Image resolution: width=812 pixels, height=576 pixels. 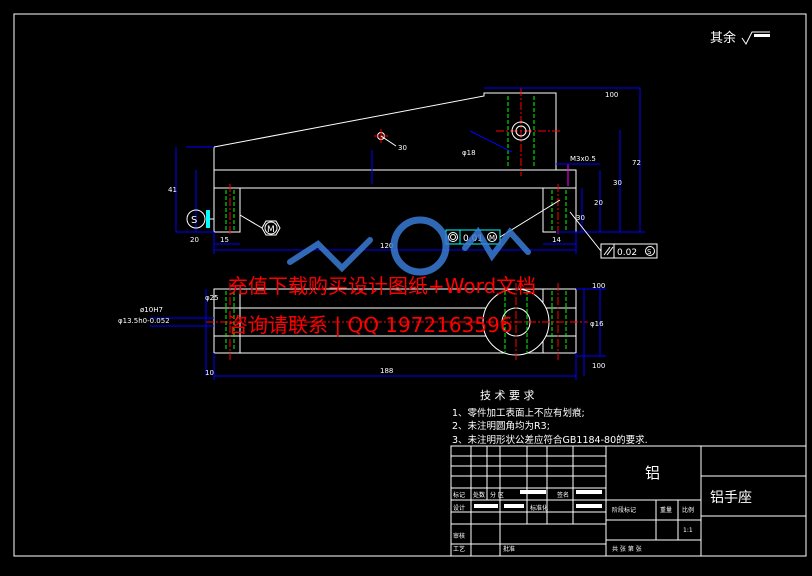 What do you see at coordinates (666, 510) in the screenshot?
I see `label-weight: 重量` at bounding box center [666, 510].